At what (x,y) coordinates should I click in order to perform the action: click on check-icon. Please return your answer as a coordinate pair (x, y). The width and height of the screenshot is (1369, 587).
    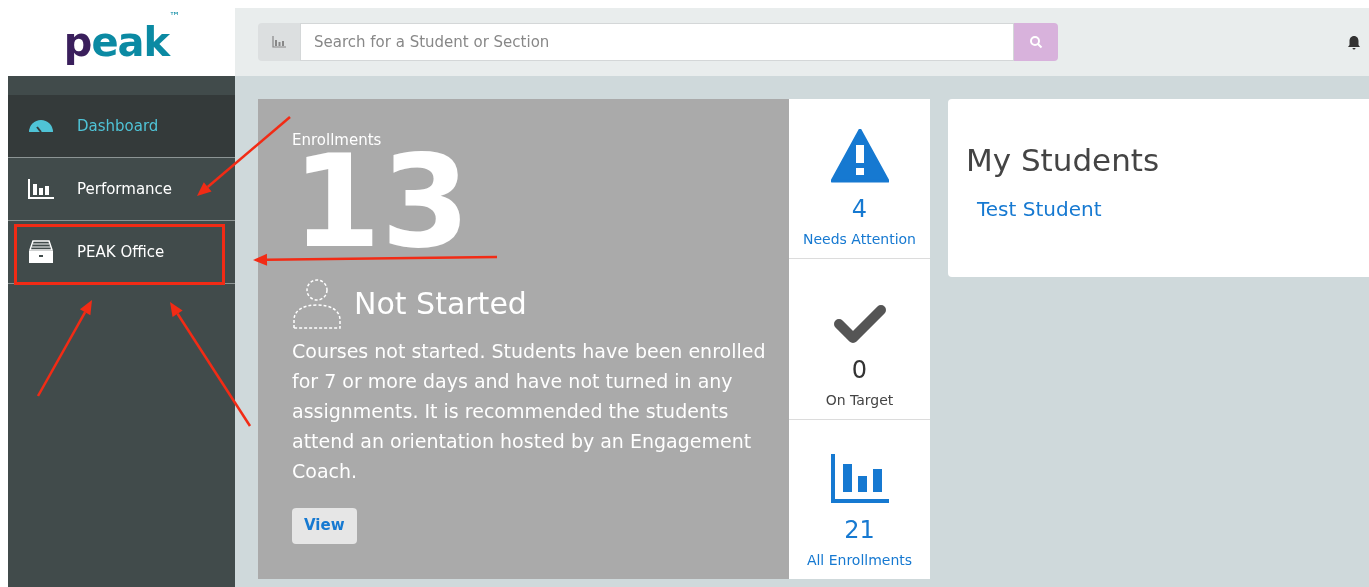
    Looking at the image, I should click on (859, 323).